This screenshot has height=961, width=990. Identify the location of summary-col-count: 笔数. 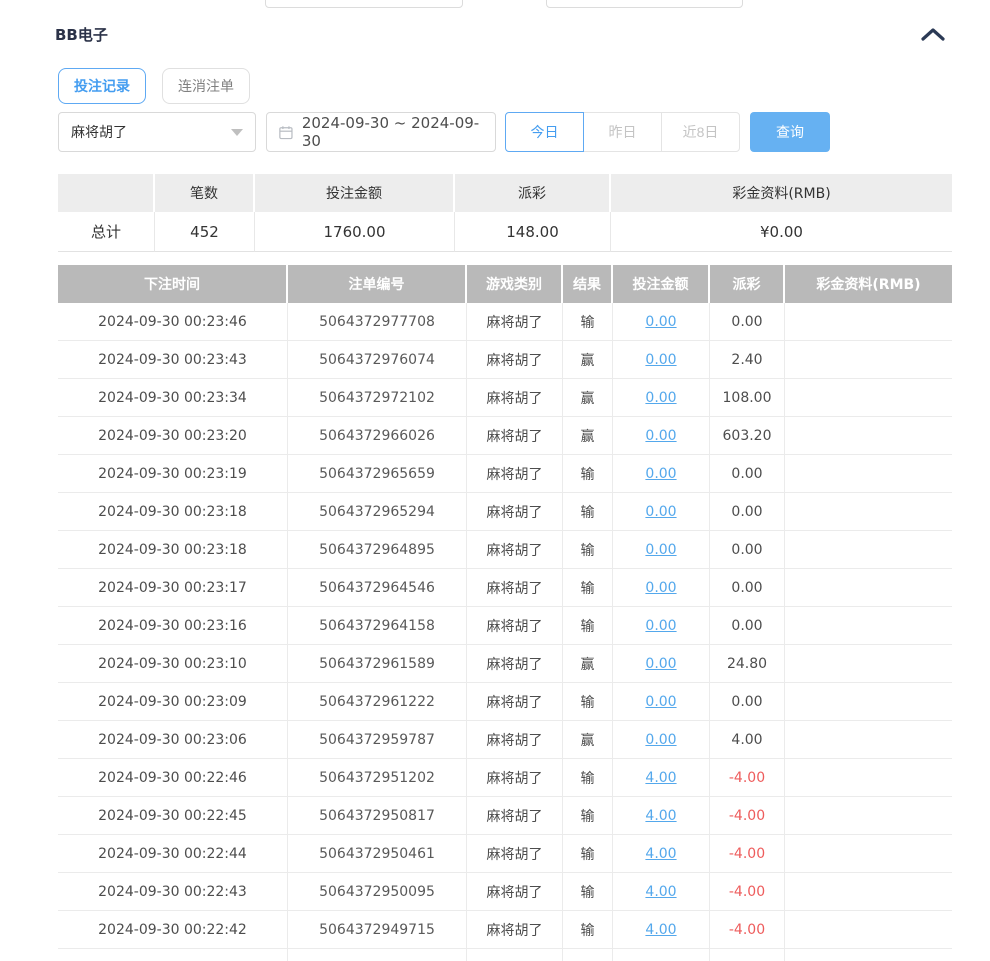
(205, 193).